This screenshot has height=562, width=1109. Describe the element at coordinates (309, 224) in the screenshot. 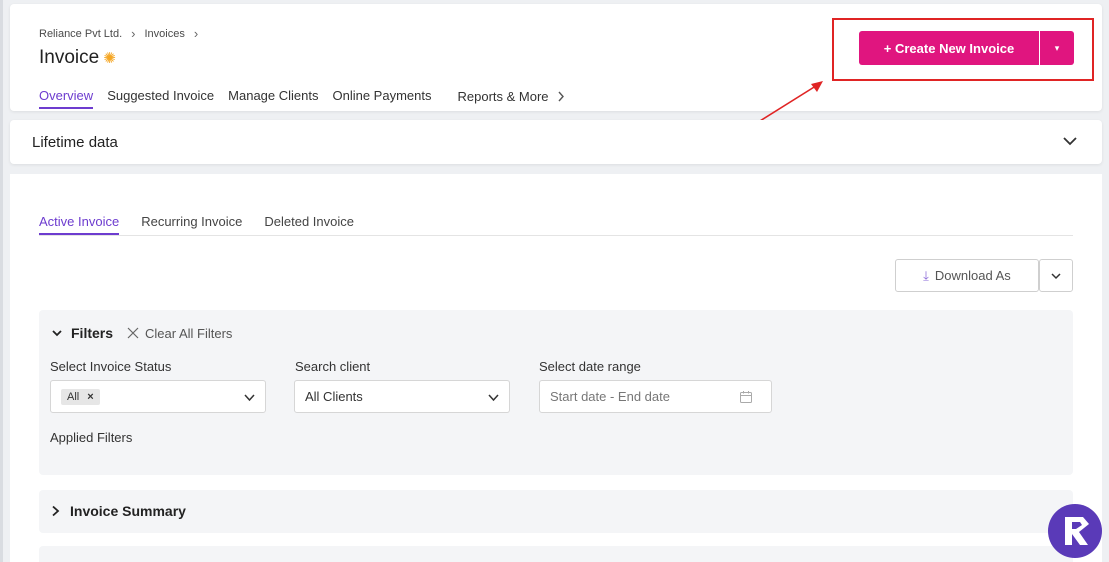

I see `tab-deleted-invoice: Deleted Invoice` at that location.